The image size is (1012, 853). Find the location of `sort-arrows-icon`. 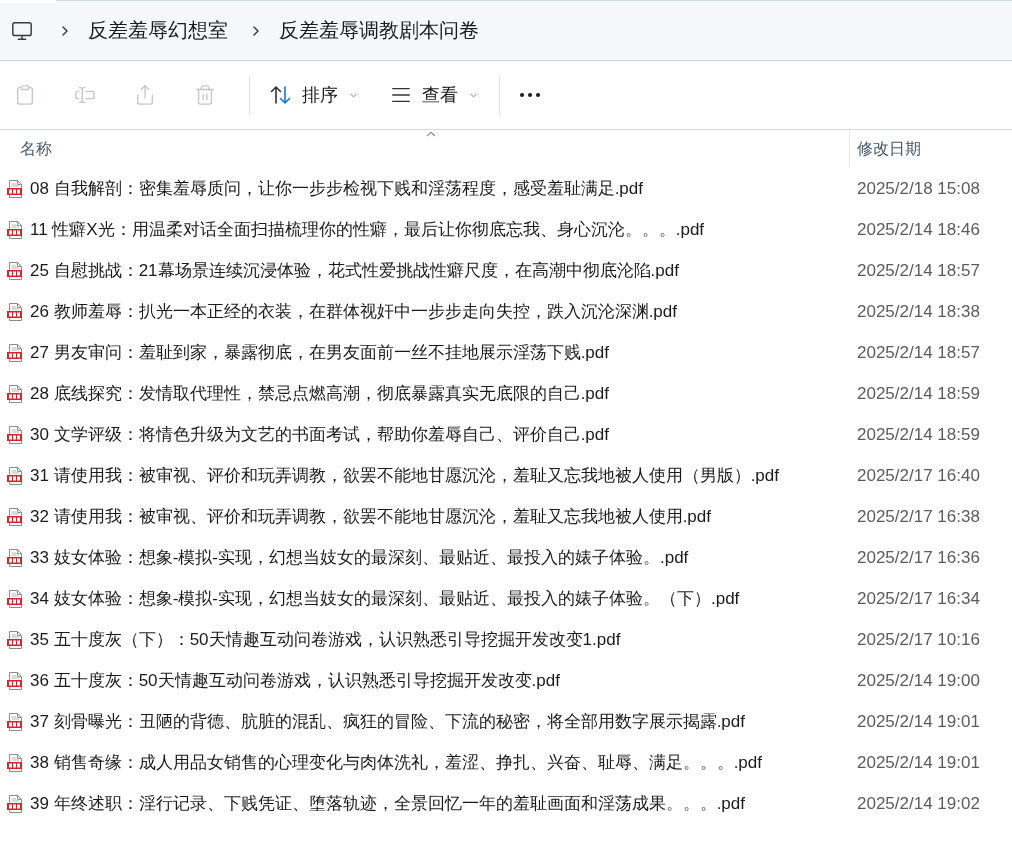

sort-arrows-icon is located at coordinates (281, 95).